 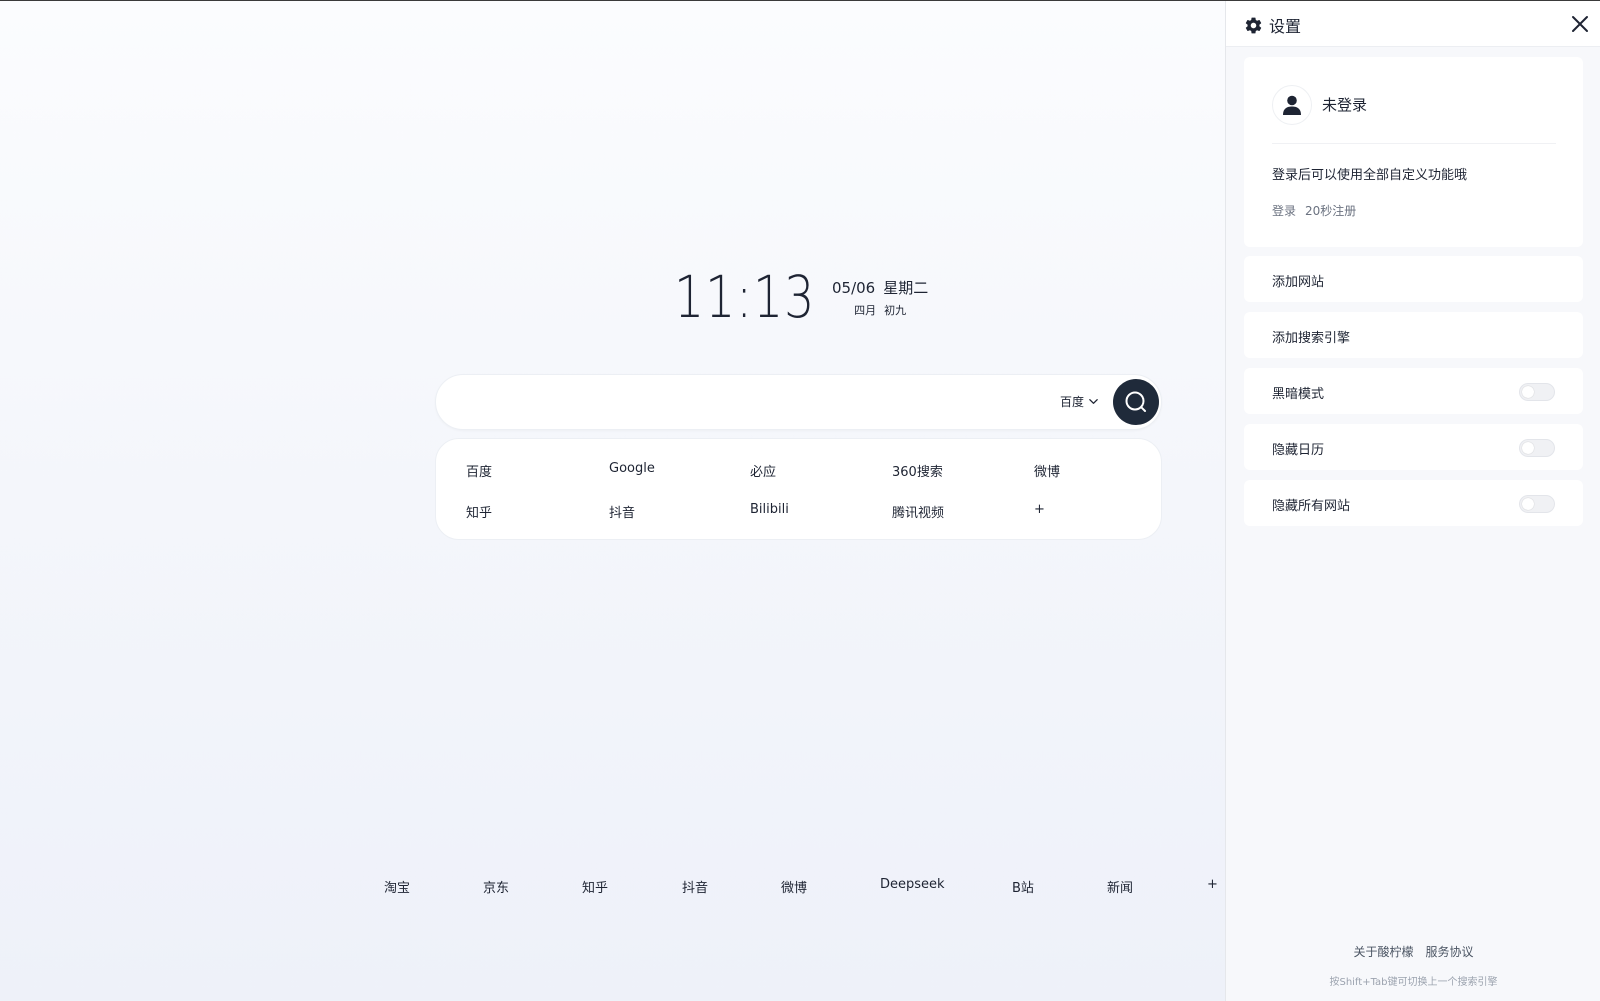 What do you see at coordinates (763, 470) in the screenshot?
I see `engine-item-bing: 必应` at bounding box center [763, 470].